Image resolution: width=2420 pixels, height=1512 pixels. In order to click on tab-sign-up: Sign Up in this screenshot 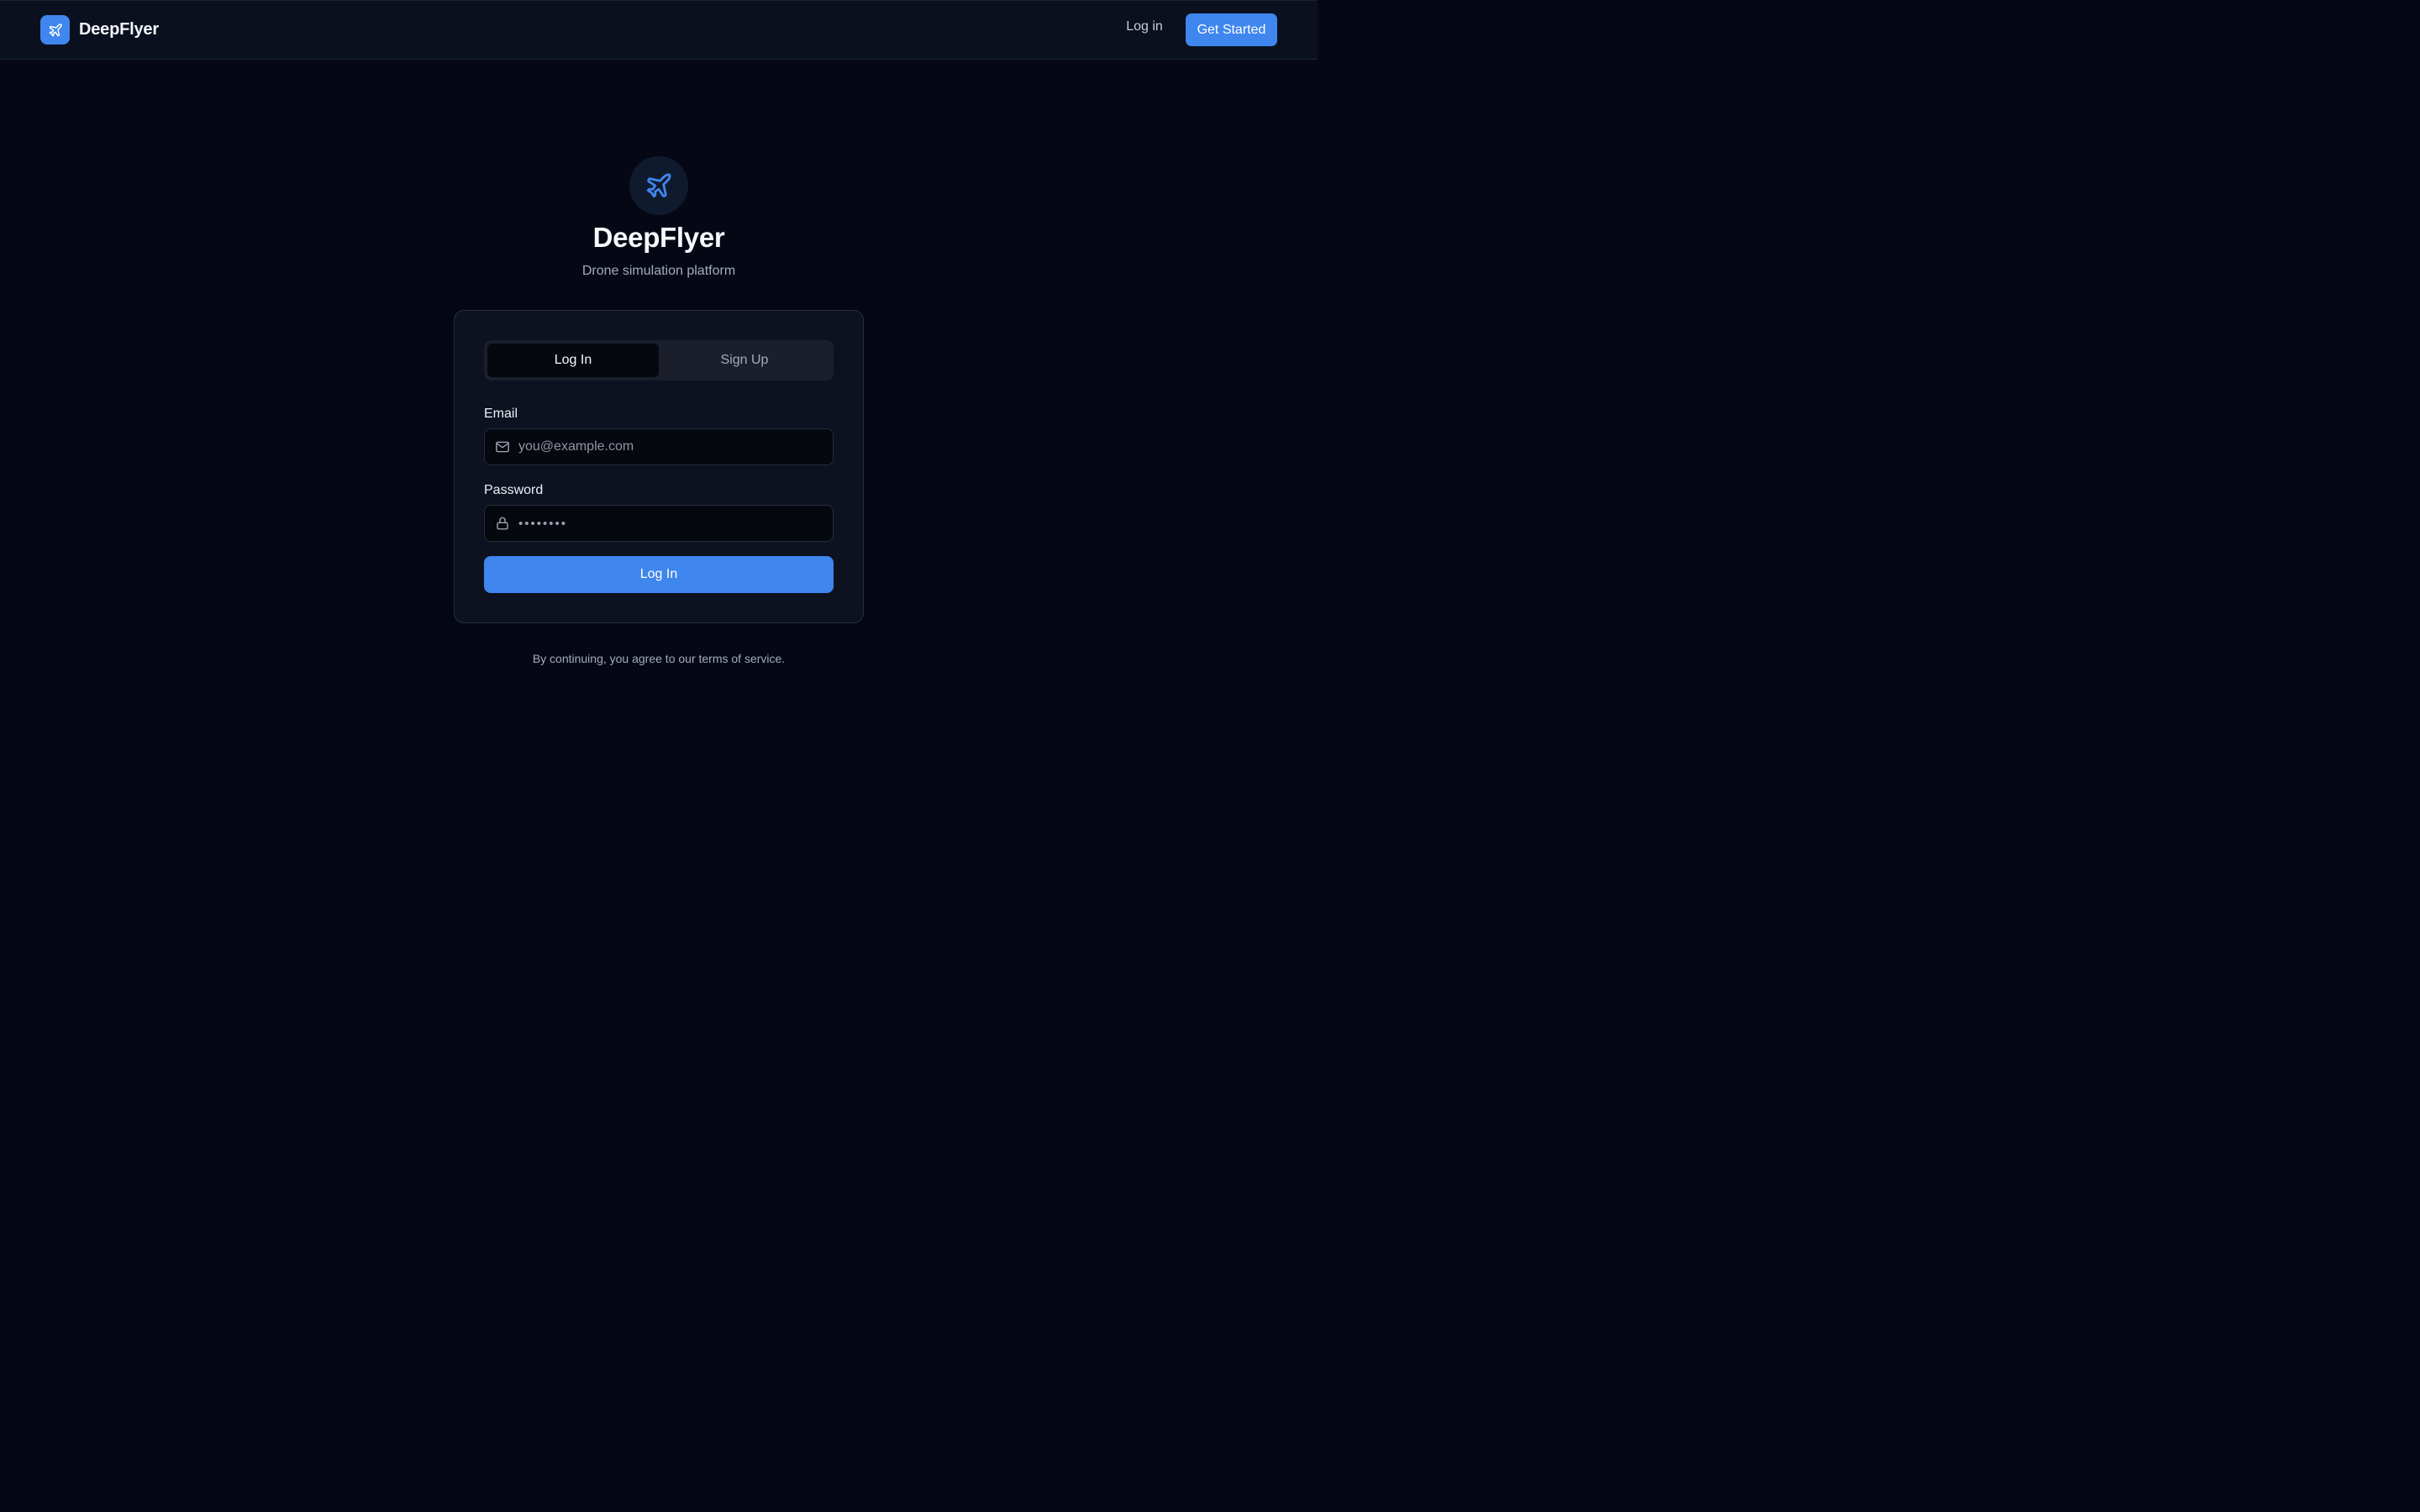, I will do `click(744, 360)`.